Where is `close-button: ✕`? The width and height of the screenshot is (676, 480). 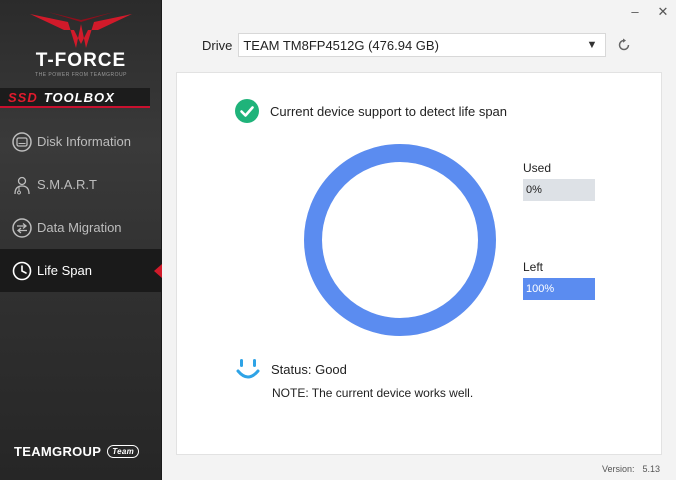
close-button: ✕ is located at coordinates (663, 12).